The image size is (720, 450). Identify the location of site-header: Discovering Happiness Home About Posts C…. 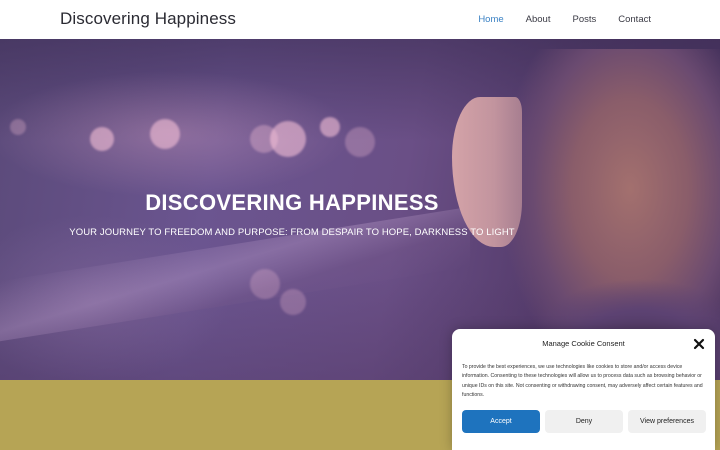
(360, 19).